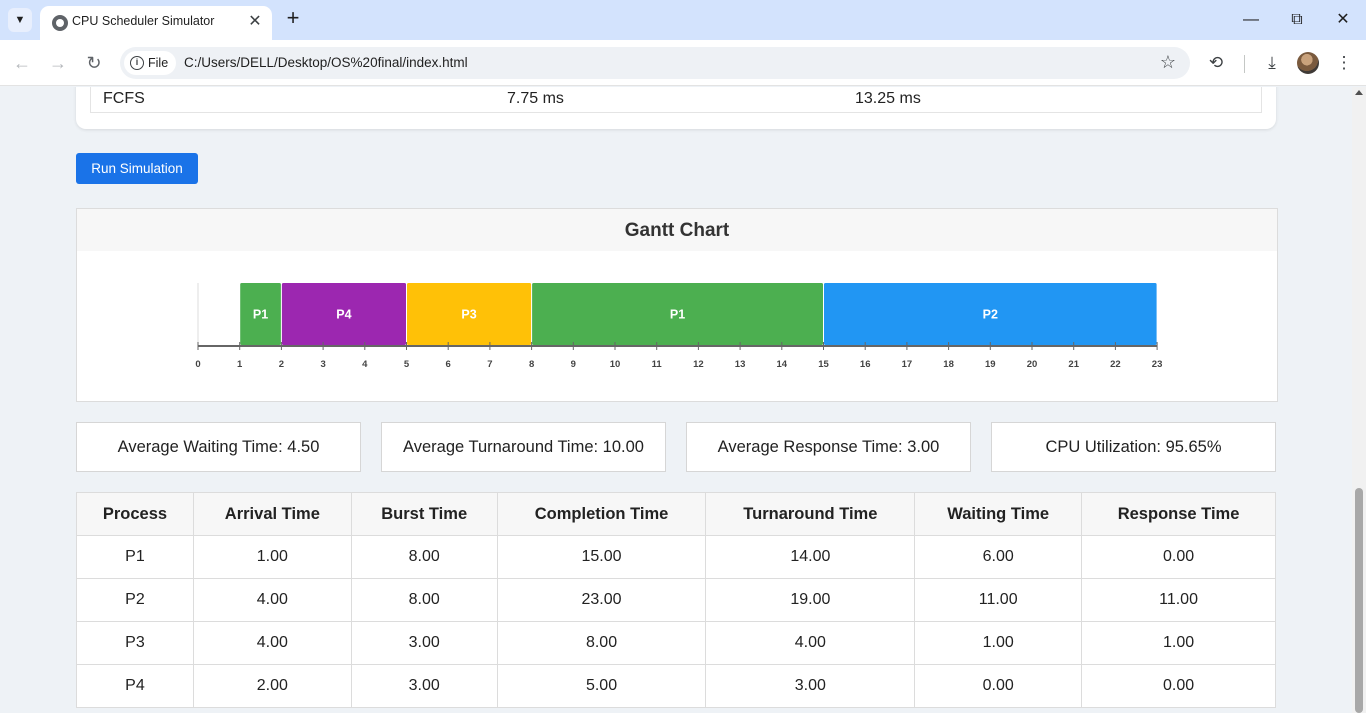 This screenshot has height=713, width=1366. I want to click on chevron-down-icon: ▼, so click(20, 20).